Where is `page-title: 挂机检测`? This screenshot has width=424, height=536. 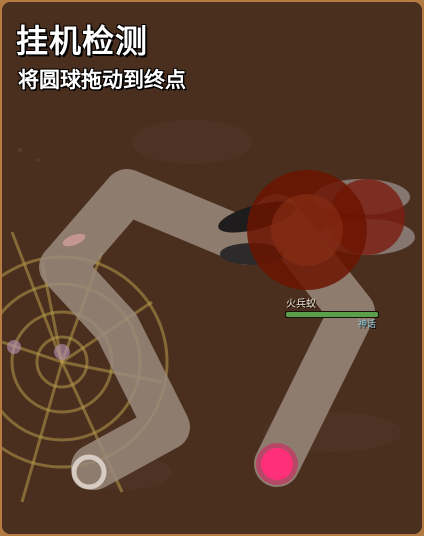 page-title: 挂机检测 is located at coordinates (82, 41).